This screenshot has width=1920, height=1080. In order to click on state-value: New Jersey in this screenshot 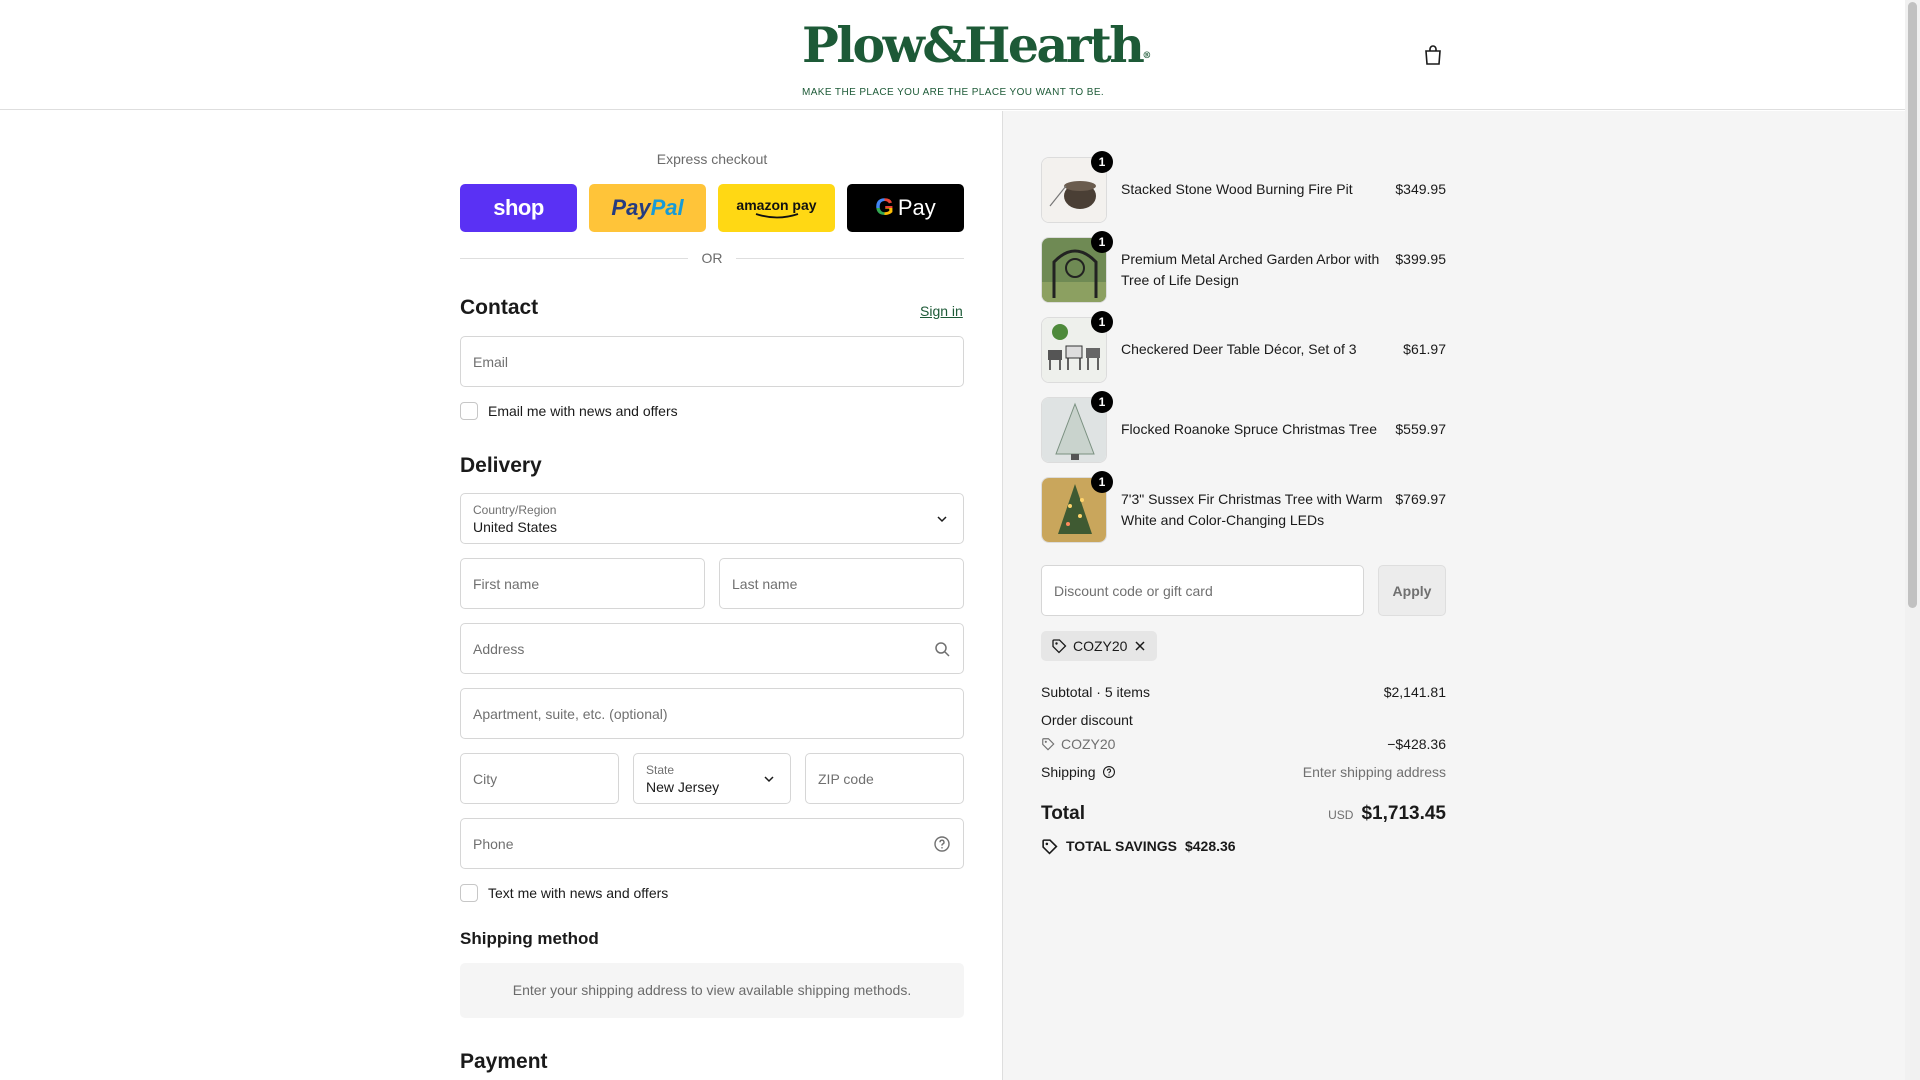, I will do `click(683, 787)`.